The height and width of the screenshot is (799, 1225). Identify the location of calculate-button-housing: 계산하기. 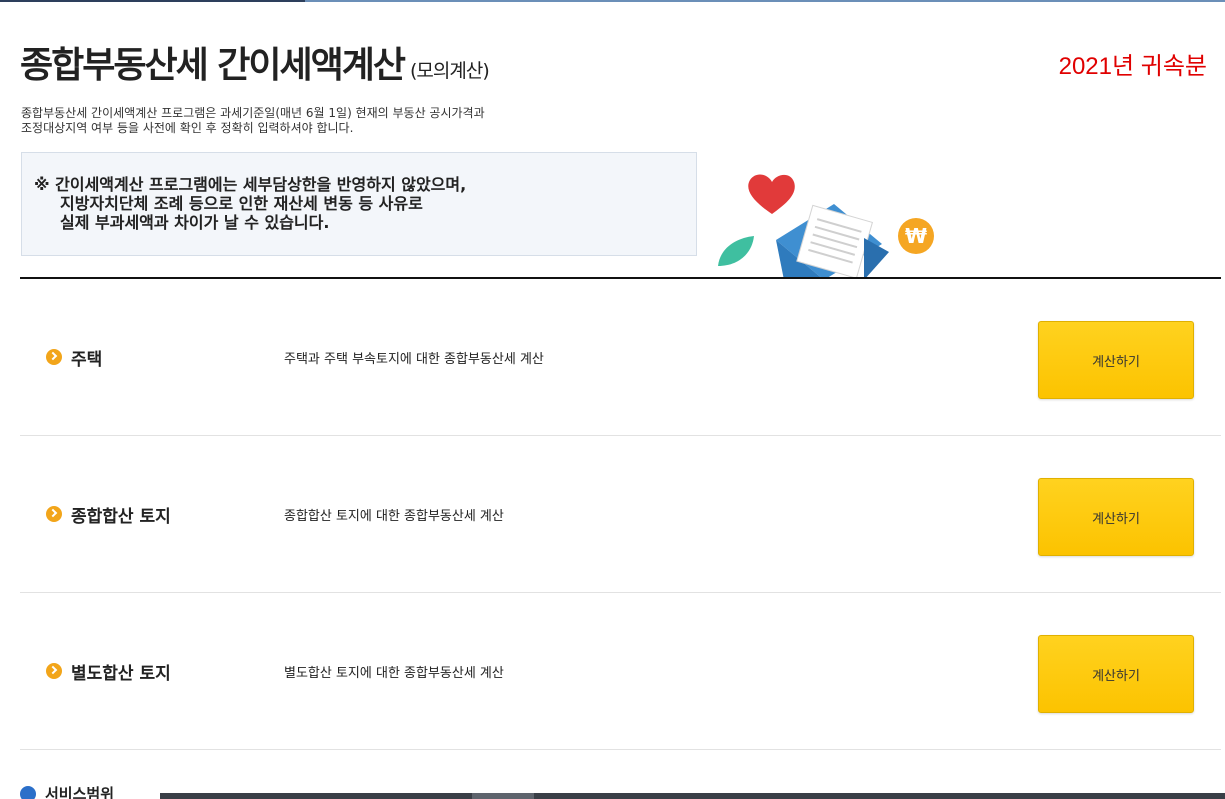
(1116, 360).